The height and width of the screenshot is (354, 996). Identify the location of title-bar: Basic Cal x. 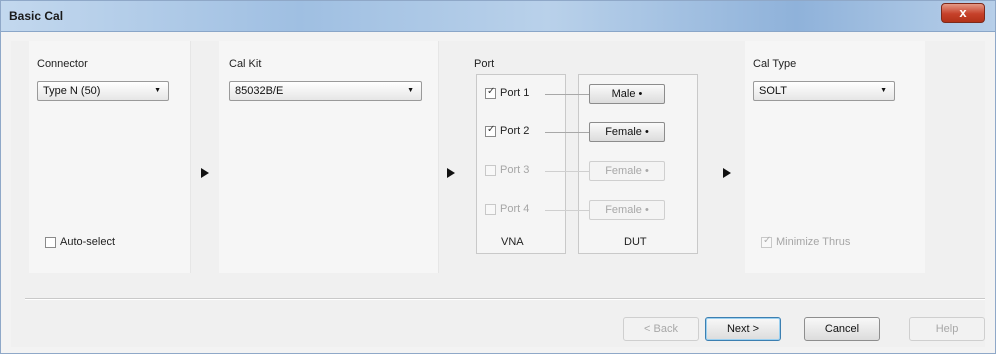
(498, 16).